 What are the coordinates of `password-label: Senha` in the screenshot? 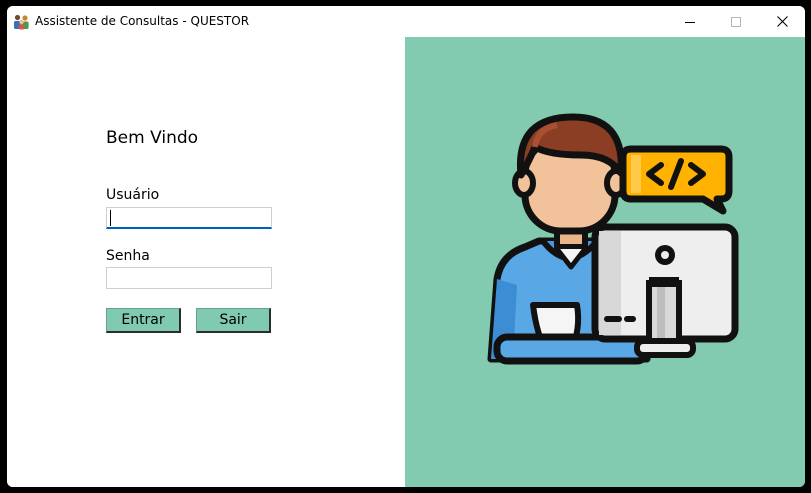 It's located at (128, 256).